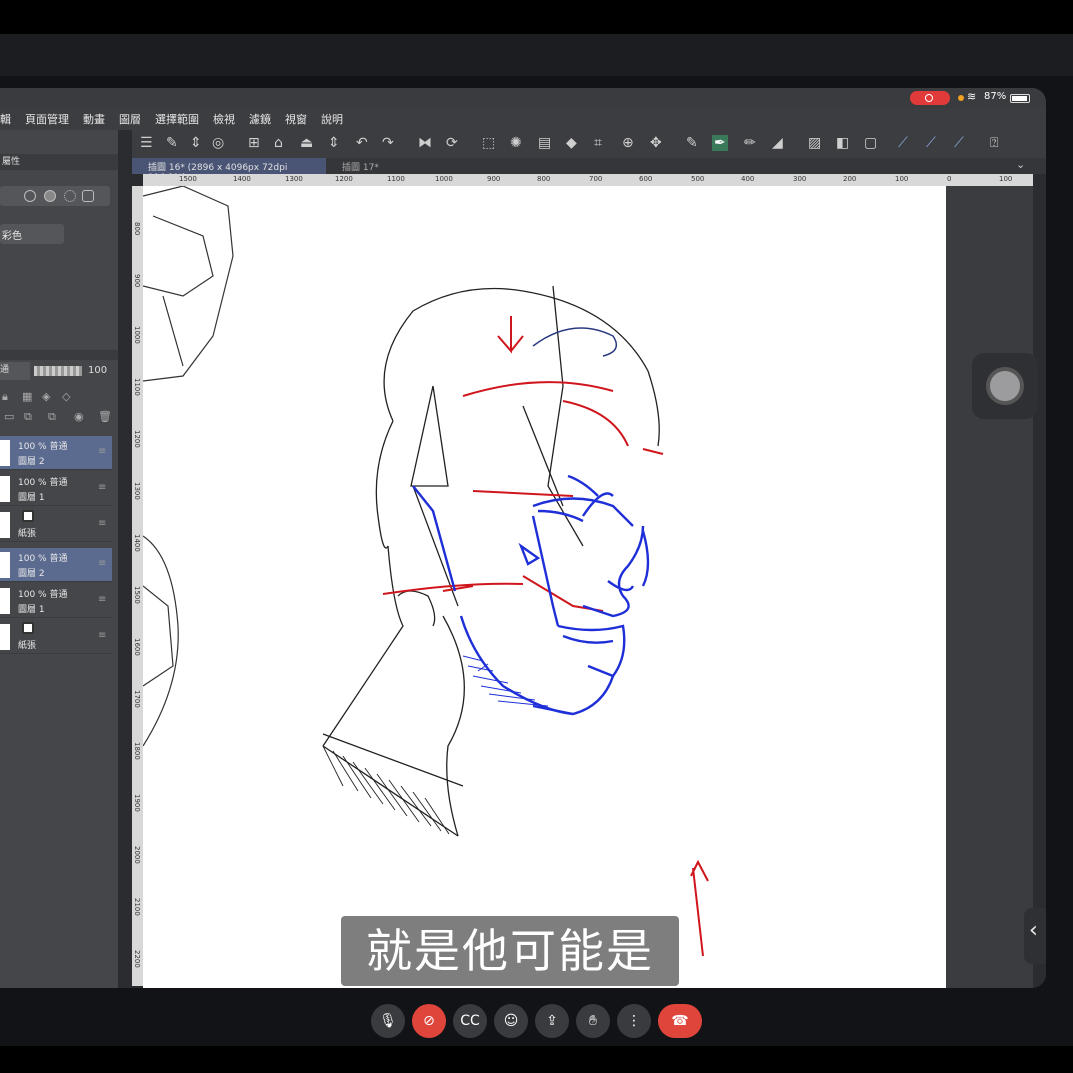 Image resolution: width=1073 pixels, height=1073 pixels. What do you see at coordinates (196, 143) in the screenshot?
I see `swap-icon: ⇕` at bounding box center [196, 143].